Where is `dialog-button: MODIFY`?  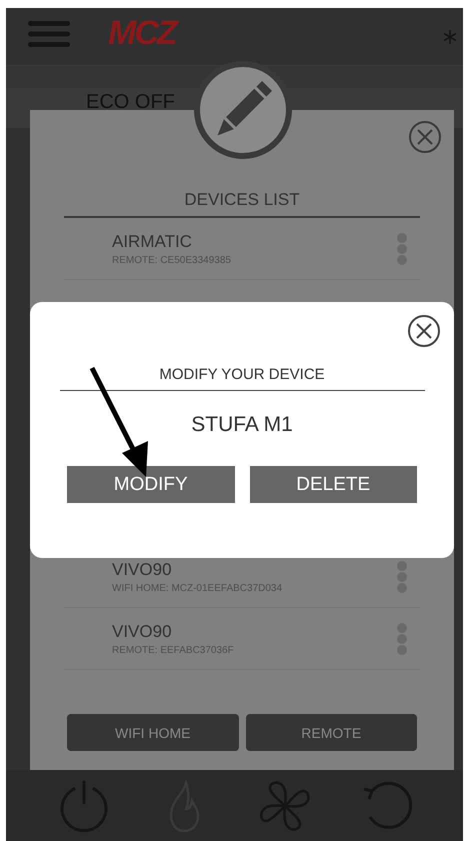
dialog-button: MODIFY is located at coordinates (150, 484).